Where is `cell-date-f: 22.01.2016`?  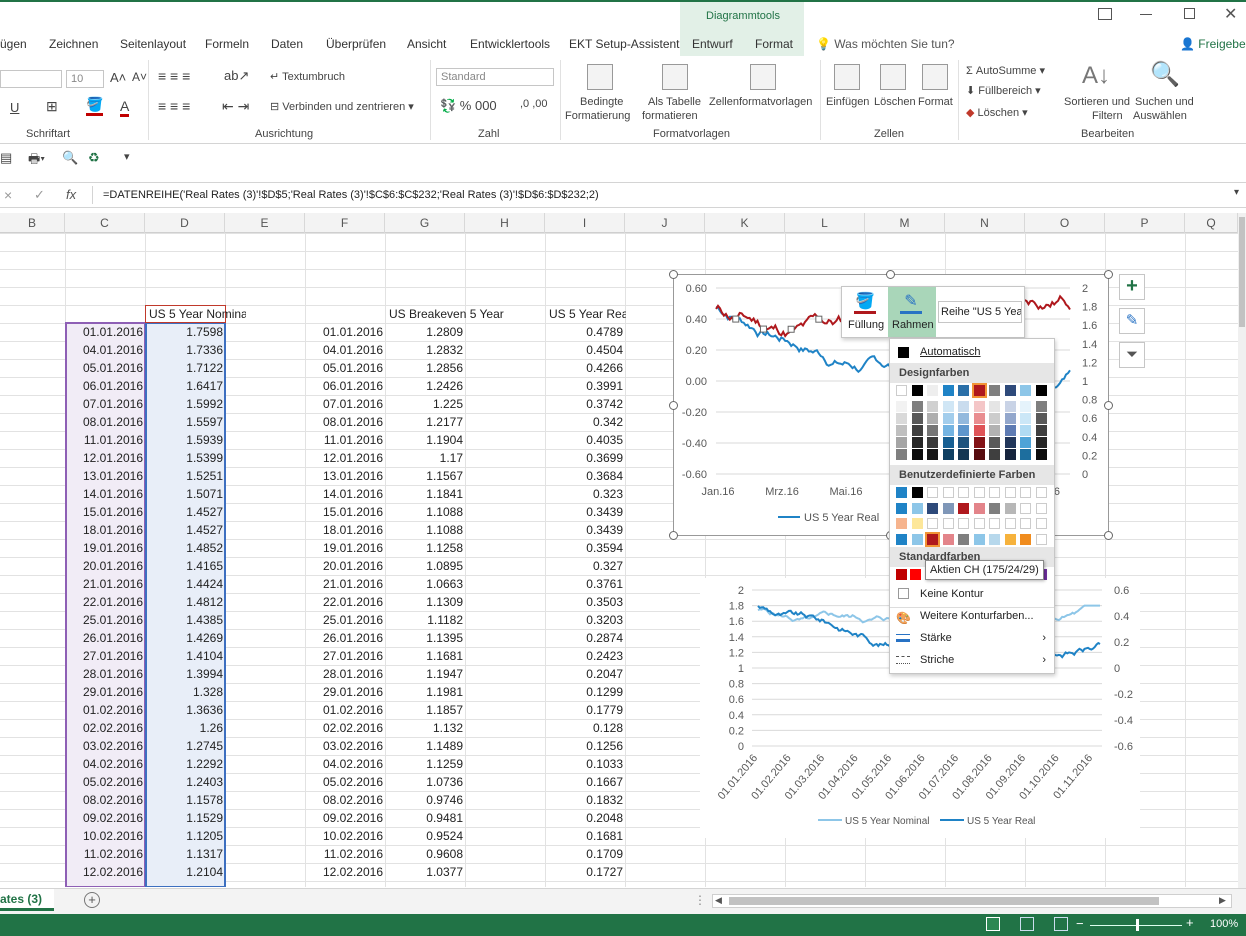
cell-date-f: 22.01.2016 is located at coordinates (346, 602).